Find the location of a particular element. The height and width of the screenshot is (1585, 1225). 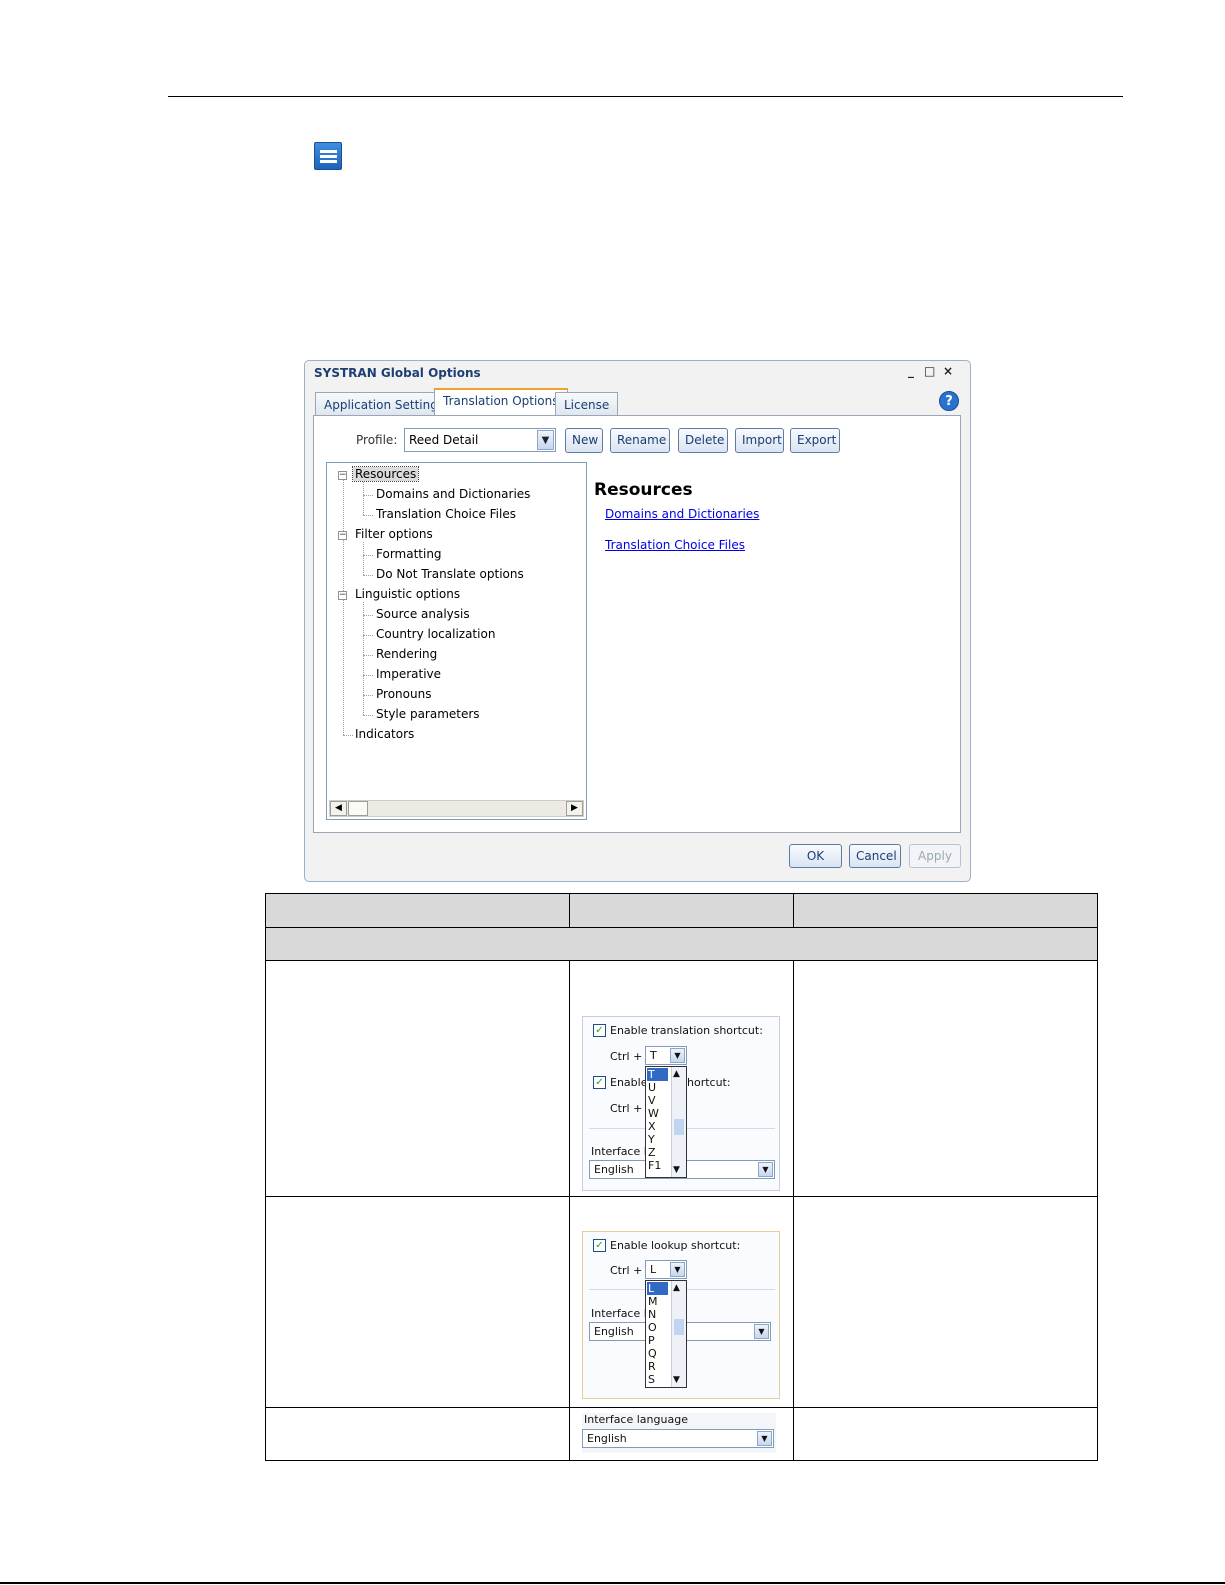

key-dropdown-list: L M N O P Q R S ▲ ▼ is located at coordinates (666, 1334).